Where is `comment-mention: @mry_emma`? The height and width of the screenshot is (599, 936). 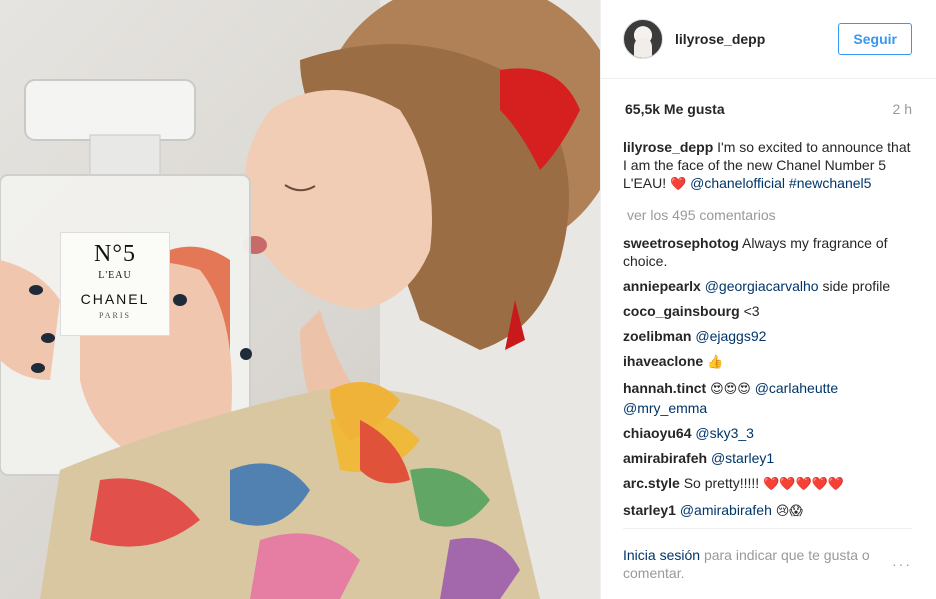 comment-mention: @mry_emma is located at coordinates (665, 408).